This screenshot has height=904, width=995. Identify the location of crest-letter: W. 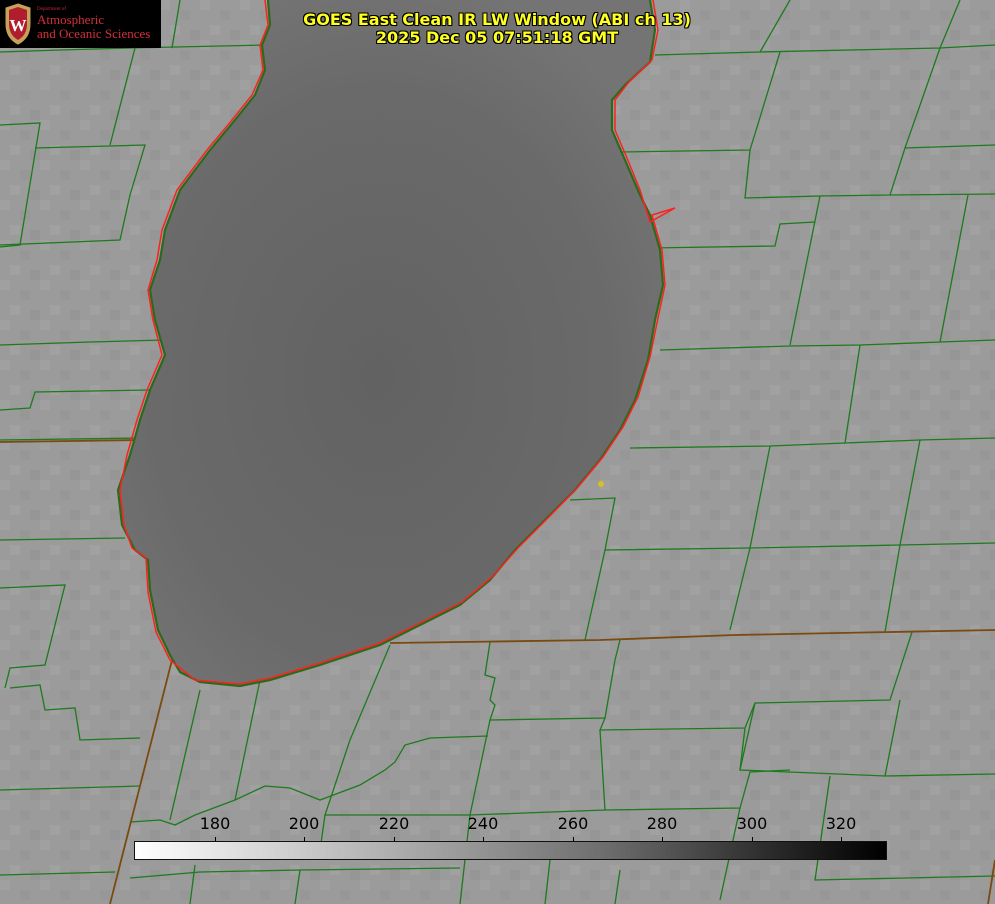
(18, 25).